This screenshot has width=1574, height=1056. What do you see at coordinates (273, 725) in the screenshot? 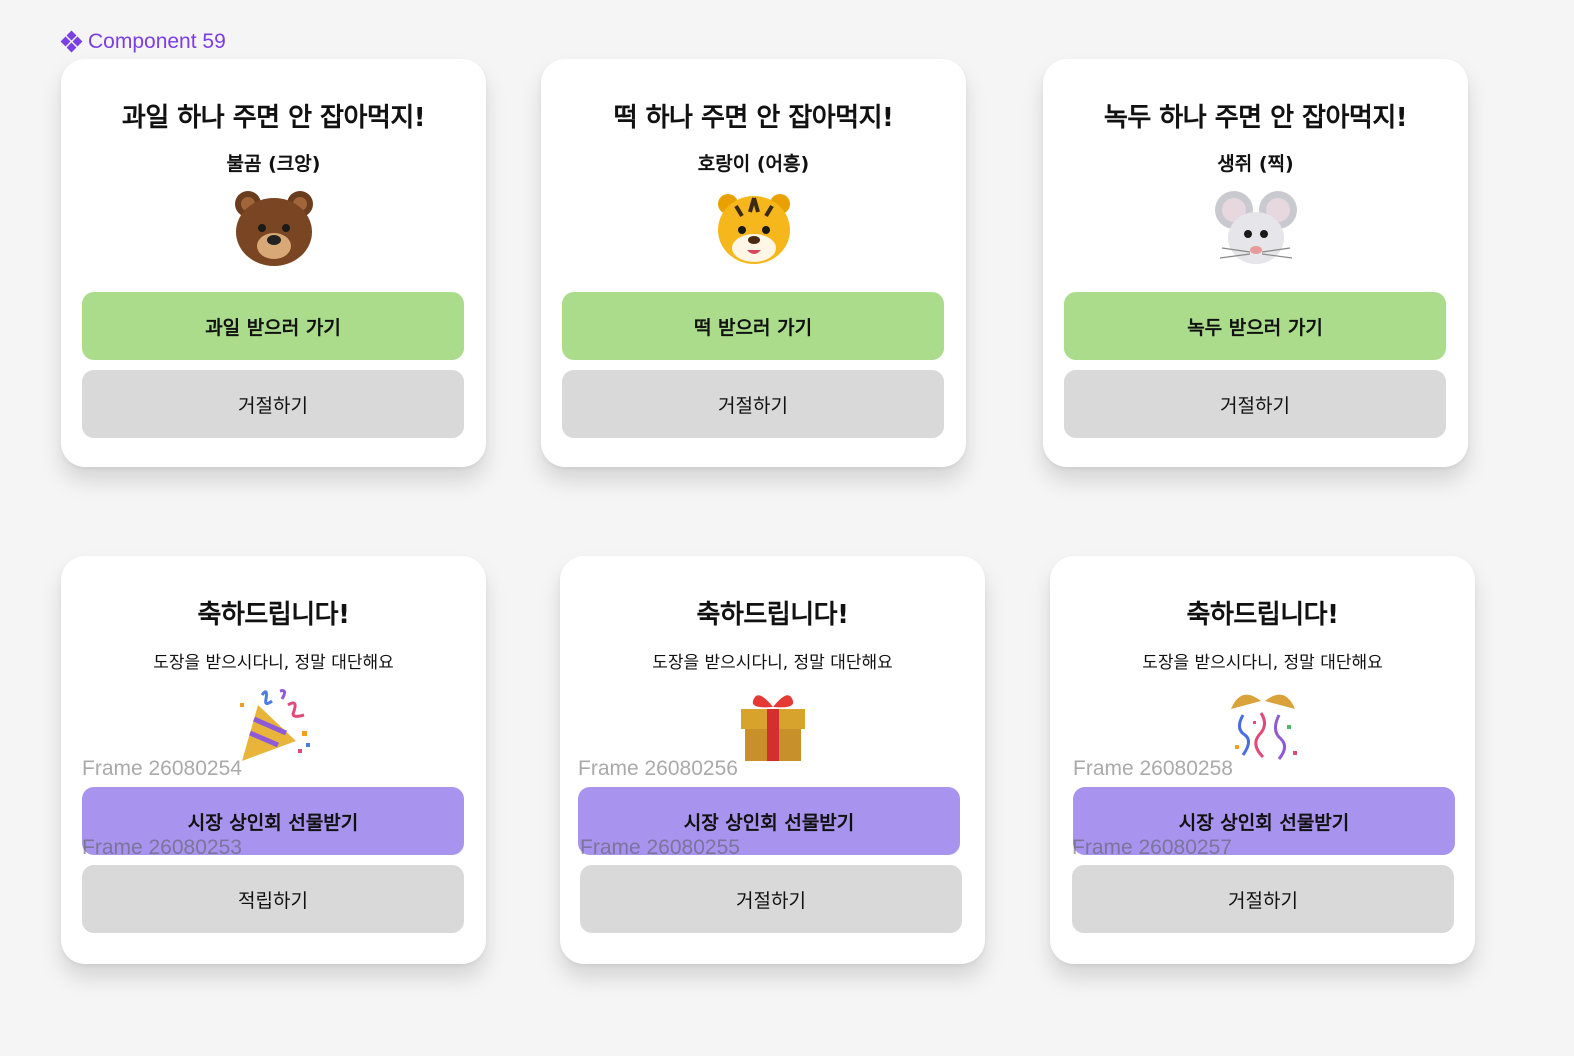
I see `party-popper-icon` at bounding box center [273, 725].